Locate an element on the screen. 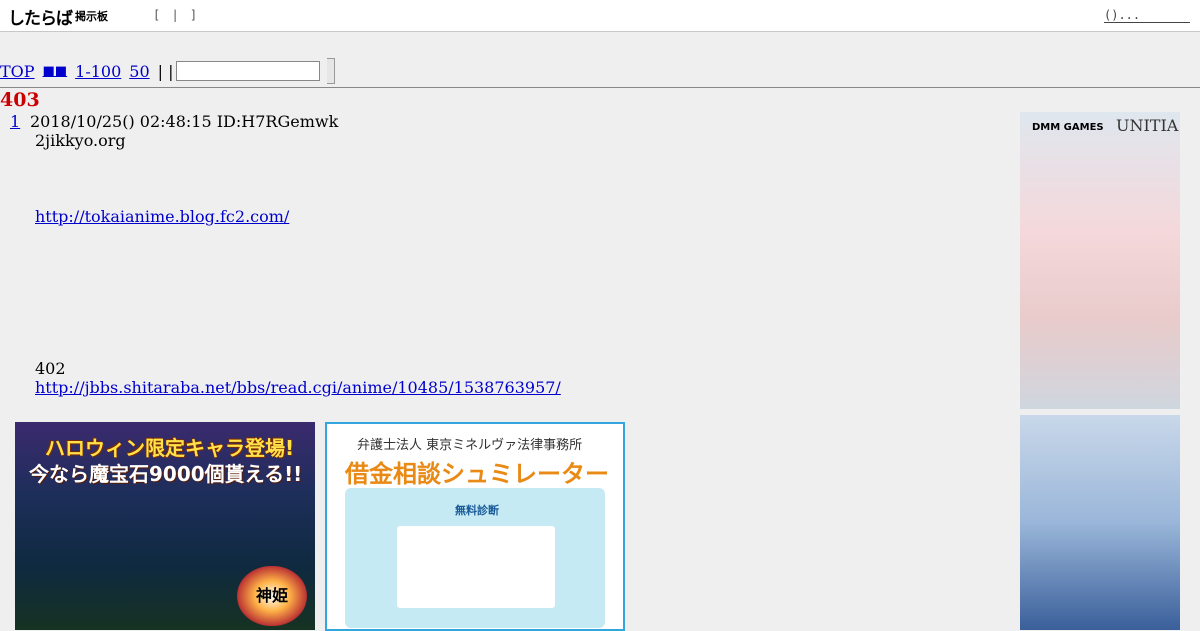  ad-logo: 神姫 is located at coordinates (272, 596).